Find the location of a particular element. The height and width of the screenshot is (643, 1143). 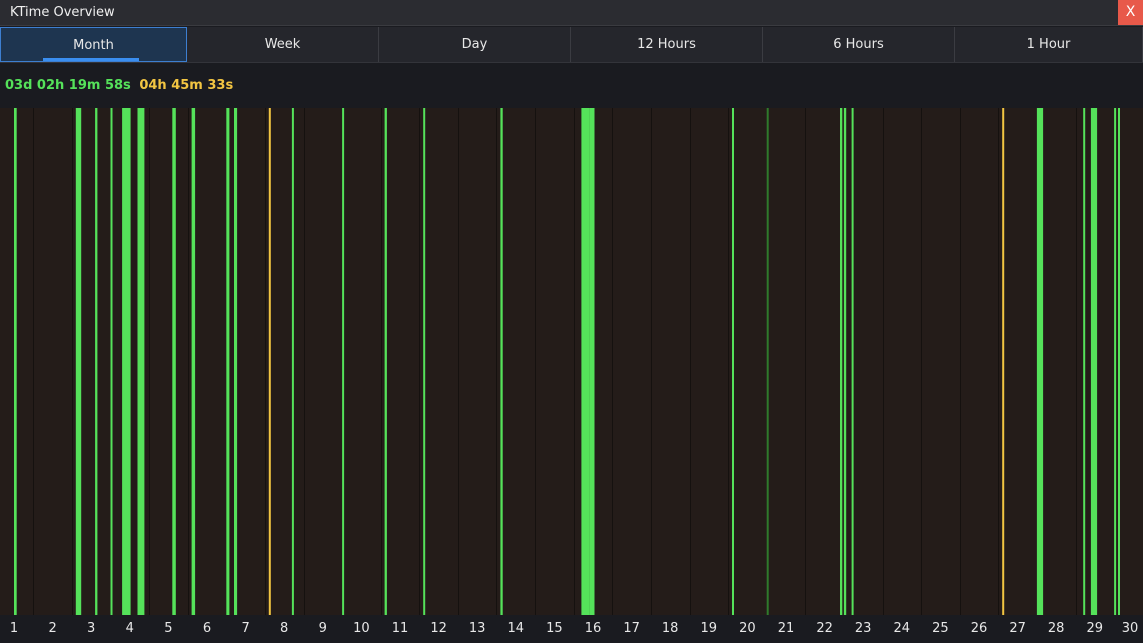

day-label: 19 is located at coordinates (709, 628).